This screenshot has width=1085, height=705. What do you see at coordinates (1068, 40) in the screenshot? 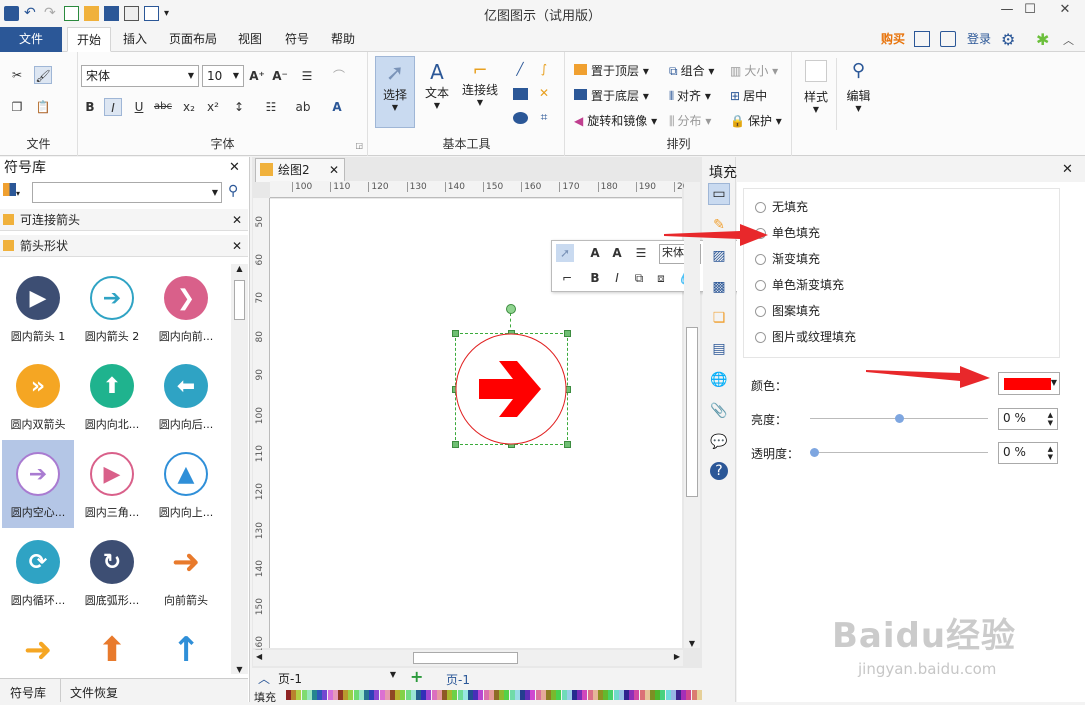
I see `collapse-ribbon-icon: ︿` at bounding box center [1068, 40].